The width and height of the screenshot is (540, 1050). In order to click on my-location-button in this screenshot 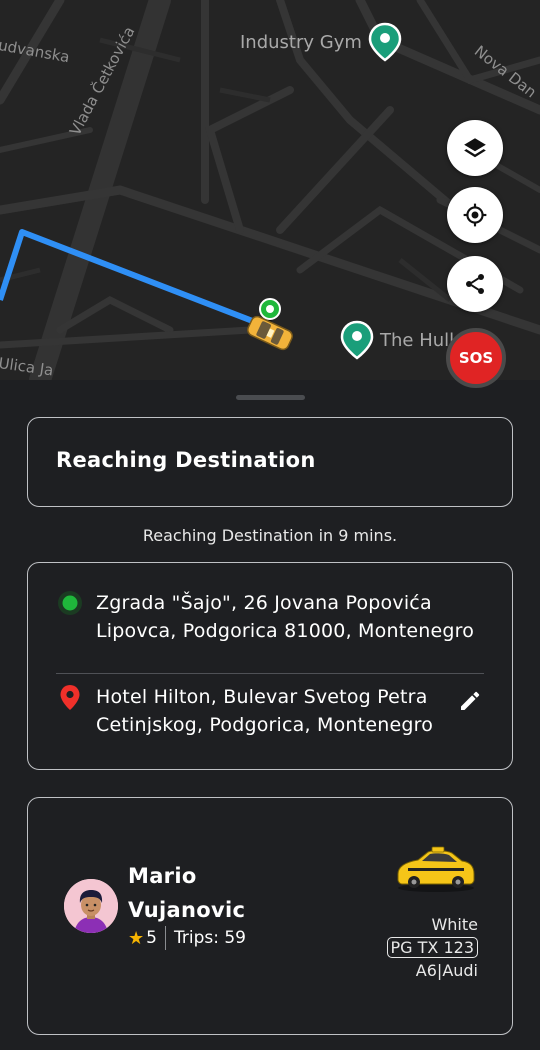, I will do `click(475, 215)`.